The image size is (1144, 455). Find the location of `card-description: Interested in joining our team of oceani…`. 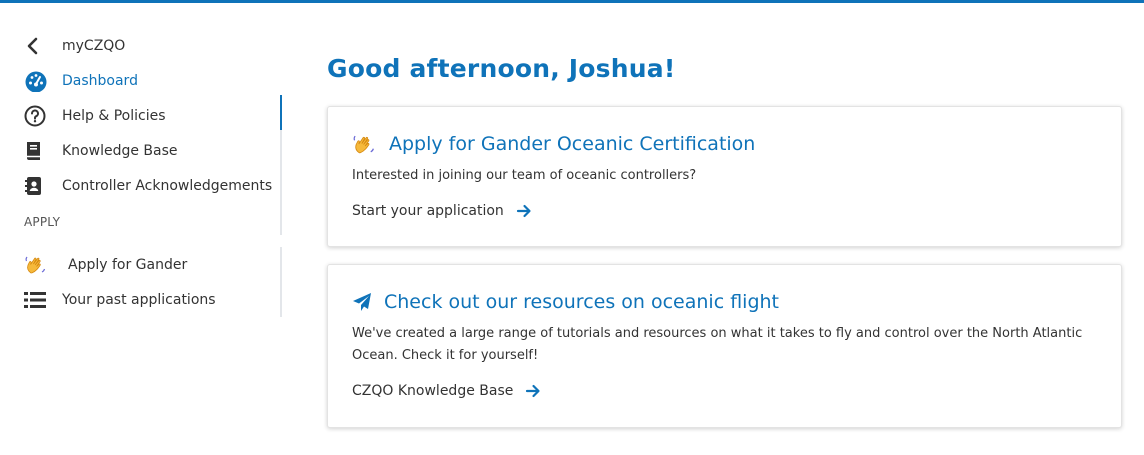

card-description: Interested in joining our team of oceani… is located at coordinates (524, 175).